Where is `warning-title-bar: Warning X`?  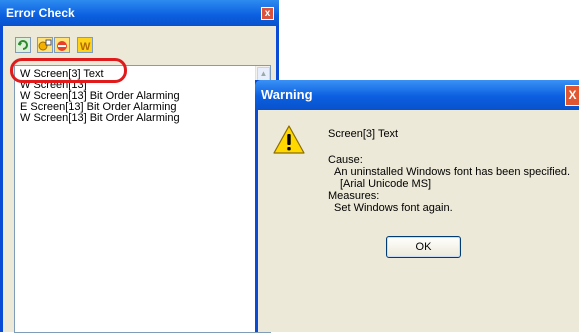
warning-title-bar: Warning X is located at coordinates (417, 95).